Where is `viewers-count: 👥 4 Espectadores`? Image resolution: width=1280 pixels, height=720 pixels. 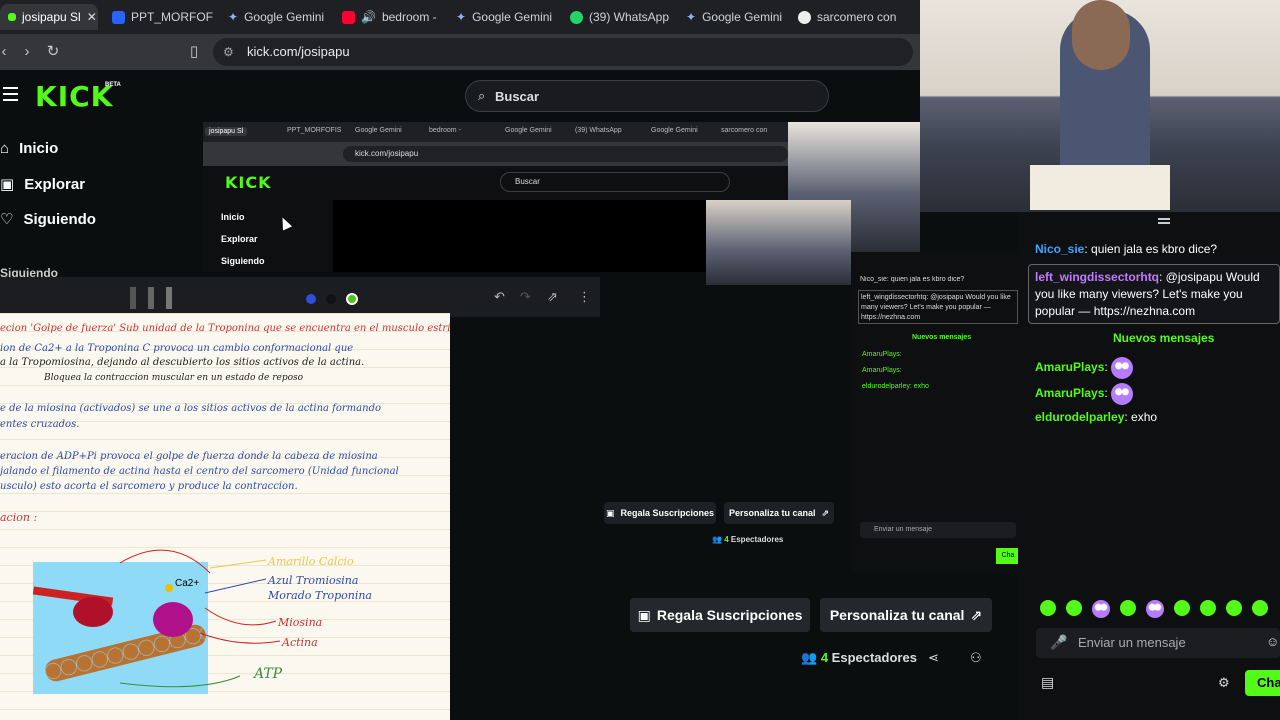
viewers-count: 👥 4 Espectadores is located at coordinates (859, 657).